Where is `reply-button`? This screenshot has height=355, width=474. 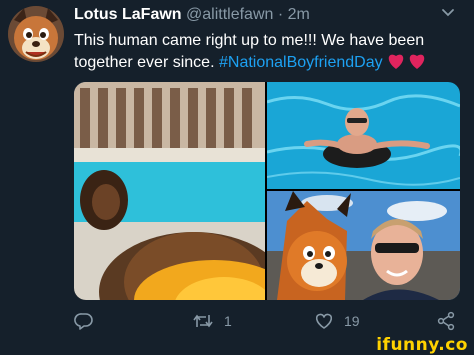
reply-button is located at coordinates (84, 321).